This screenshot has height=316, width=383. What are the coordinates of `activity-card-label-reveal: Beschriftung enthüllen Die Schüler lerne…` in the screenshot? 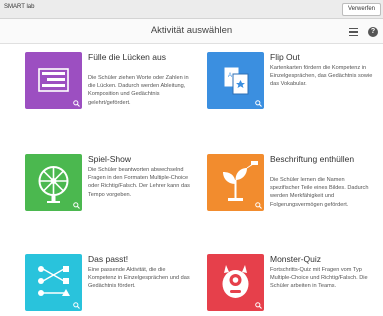 It's located at (292, 199).